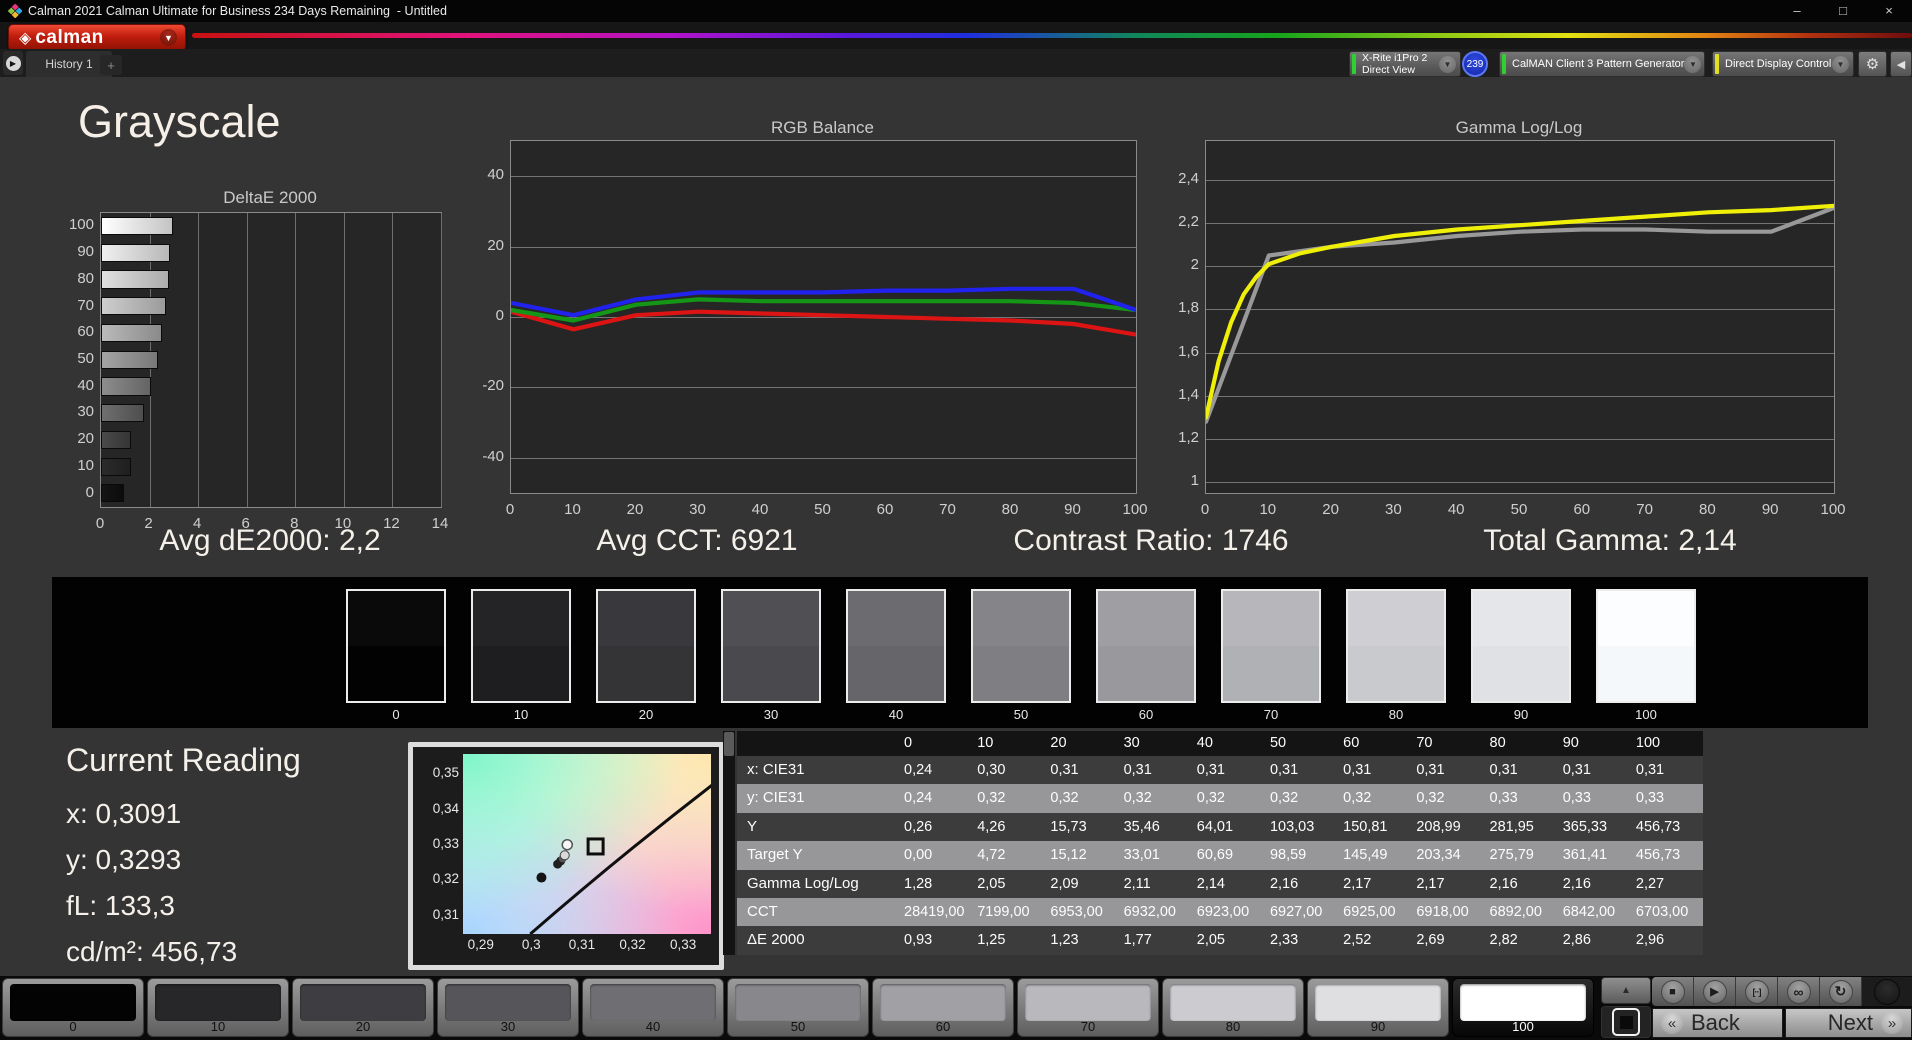 The width and height of the screenshot is (1912, 1040). I want to click on rgb_balance-series-red, so click(823, 323).